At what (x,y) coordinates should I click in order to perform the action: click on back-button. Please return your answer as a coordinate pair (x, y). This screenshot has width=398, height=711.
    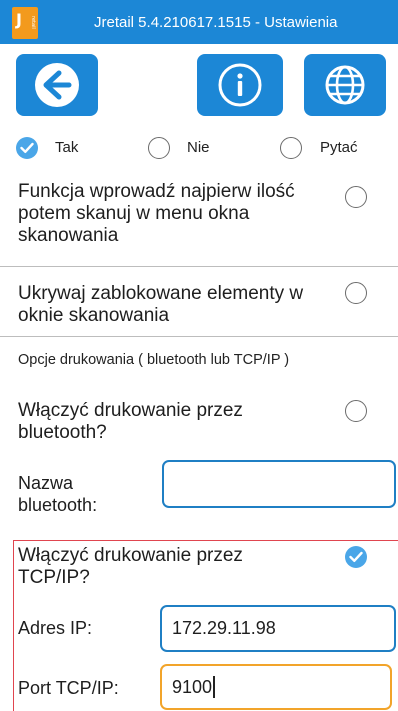
    Looking at the image, I should click on (57, 85).